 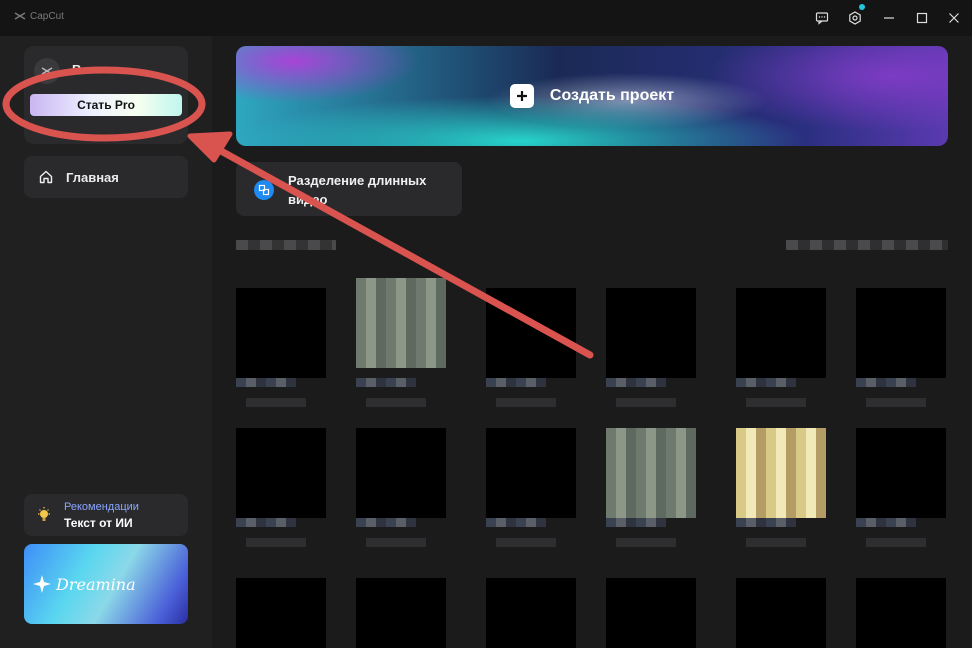 I want to click on app-logo: CapCut, so click(x=39, y=16).